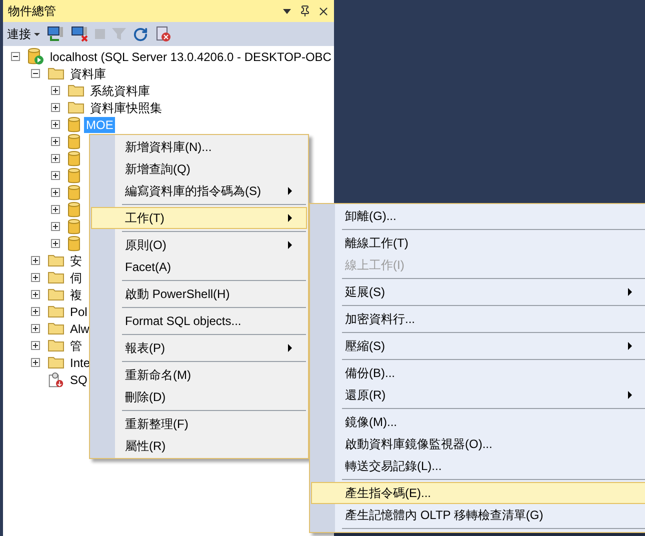 Image resolution: width=645 pixels, height=536 pixels. What do you see at coordinates (199, 446) in the screenshot?
I see `menu-item: 屬性(R)` at bounding box center [199, 446].